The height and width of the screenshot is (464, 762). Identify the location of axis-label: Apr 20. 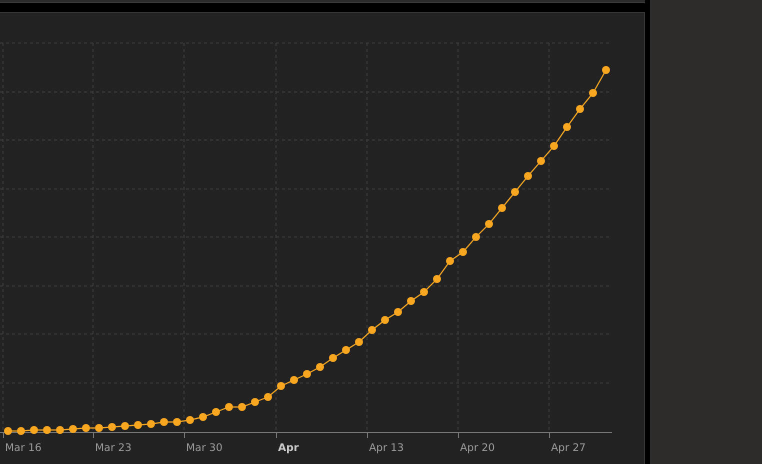
(477, 448).